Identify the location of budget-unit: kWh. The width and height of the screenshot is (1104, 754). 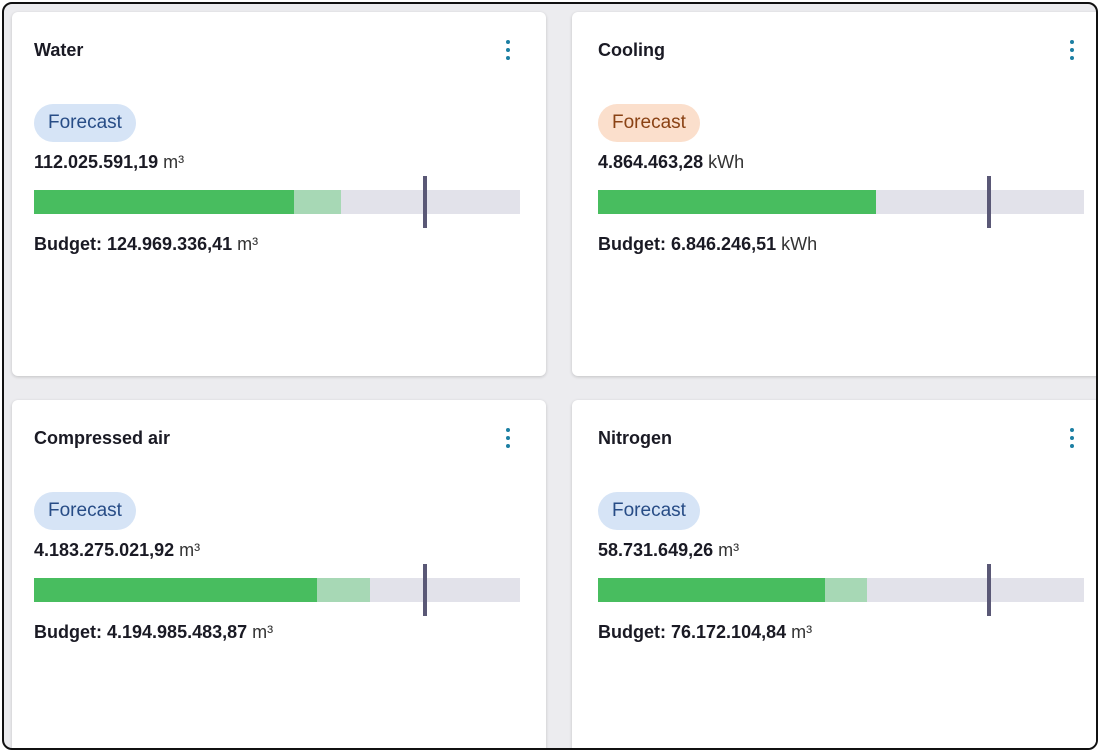
(799, 244).